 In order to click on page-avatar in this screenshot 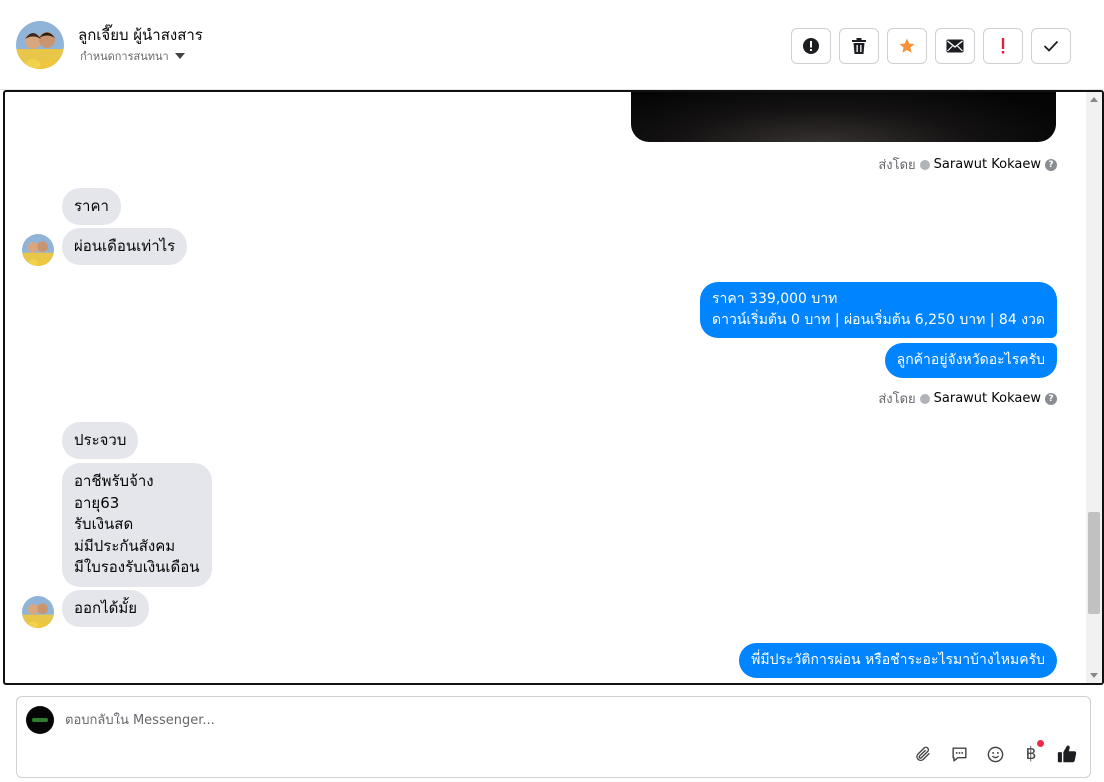, I will do `click(40, 720)`.